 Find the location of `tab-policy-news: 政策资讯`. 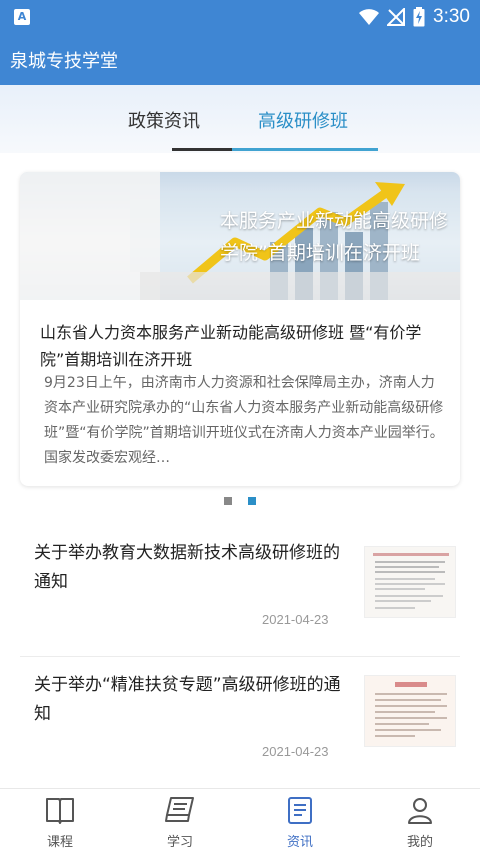

tab-policy-news: 政策资讯 is located at coordinates (164, 120).